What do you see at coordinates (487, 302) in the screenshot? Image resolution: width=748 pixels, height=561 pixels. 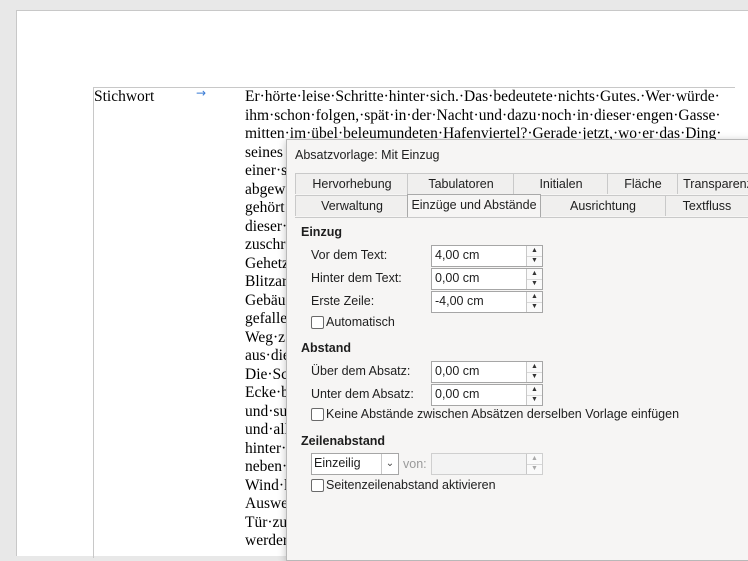 I see `first-line-field: -4,00 cm ▲ ▼` at bounding box center [487, 302].